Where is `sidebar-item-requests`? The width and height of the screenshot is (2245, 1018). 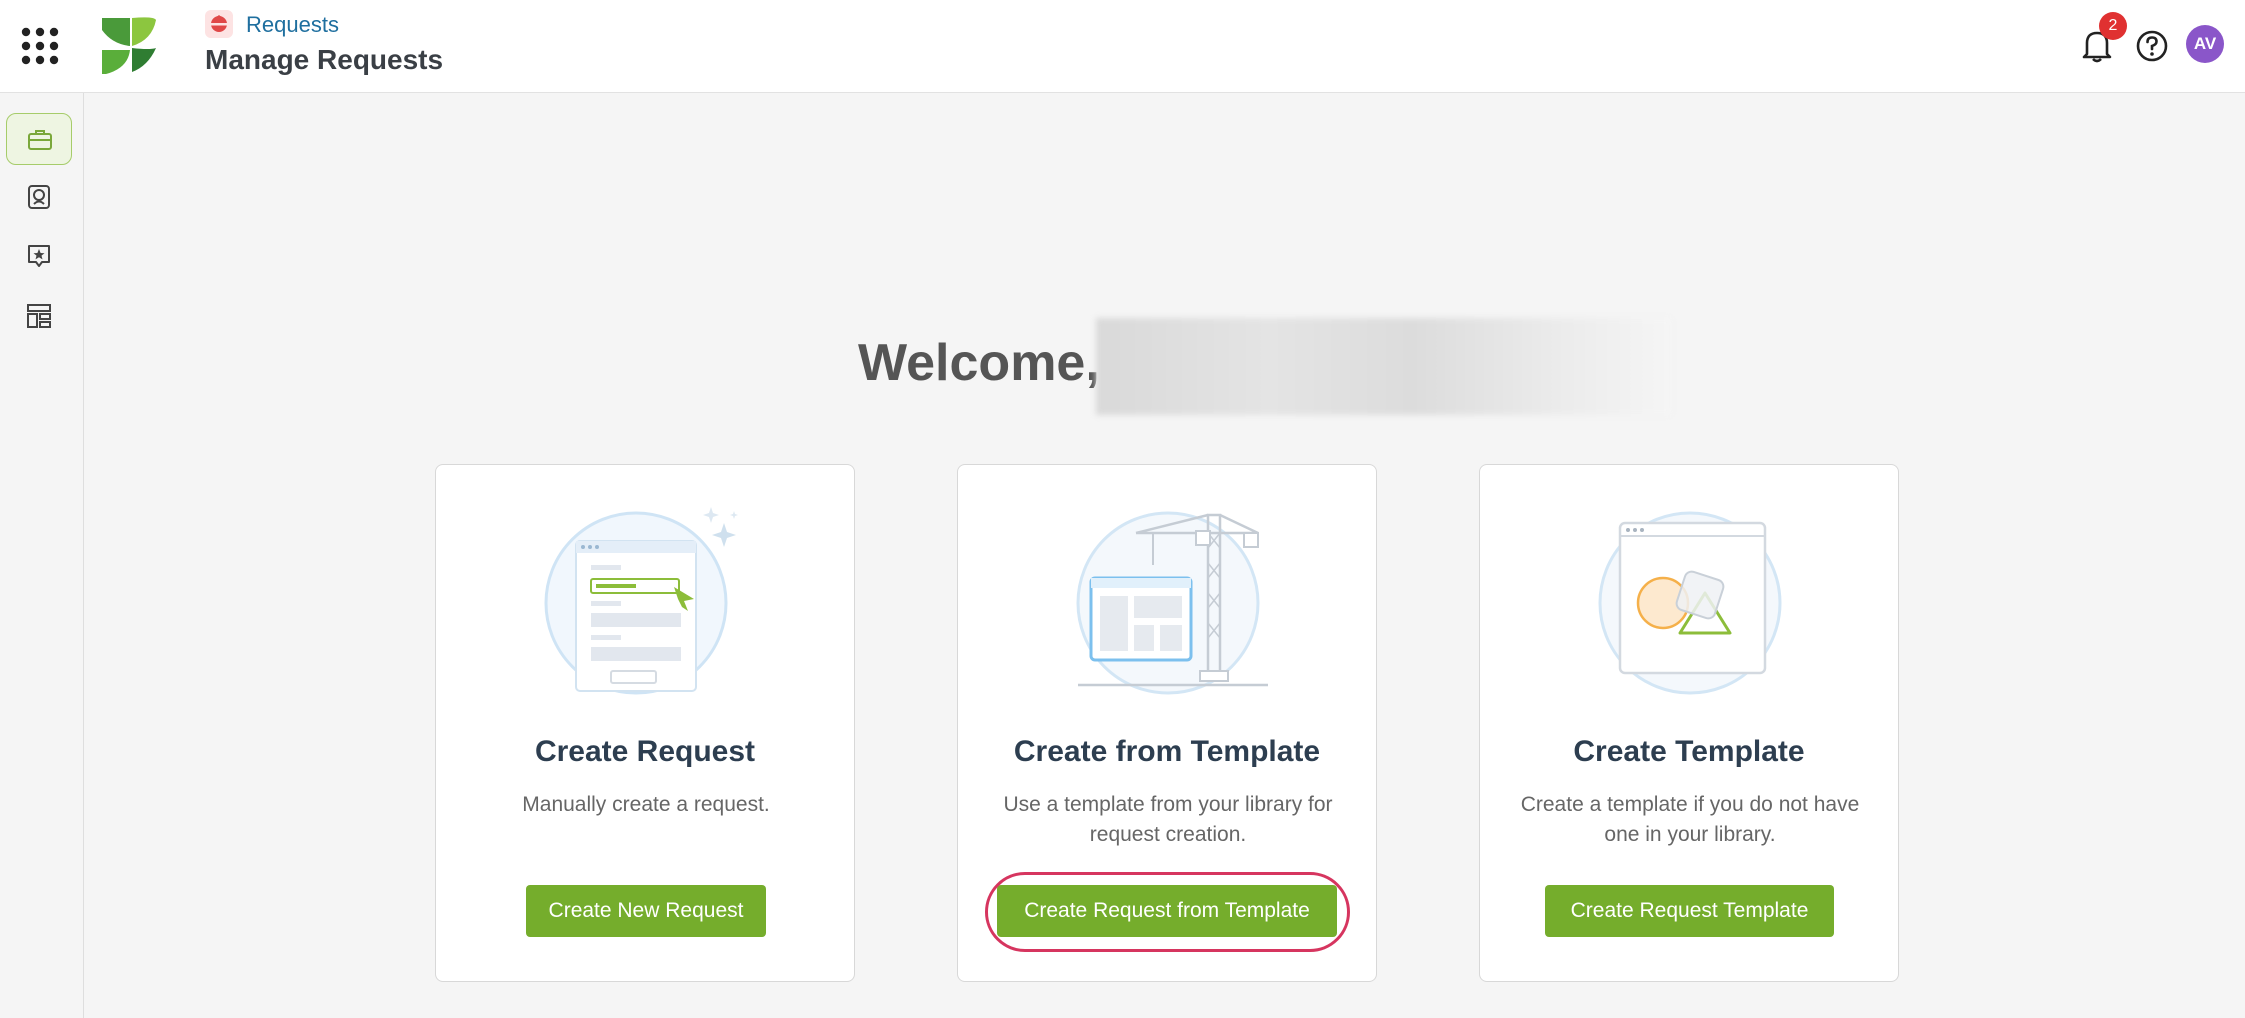
sidebar-item-requests is located at coordinates (39, 139).